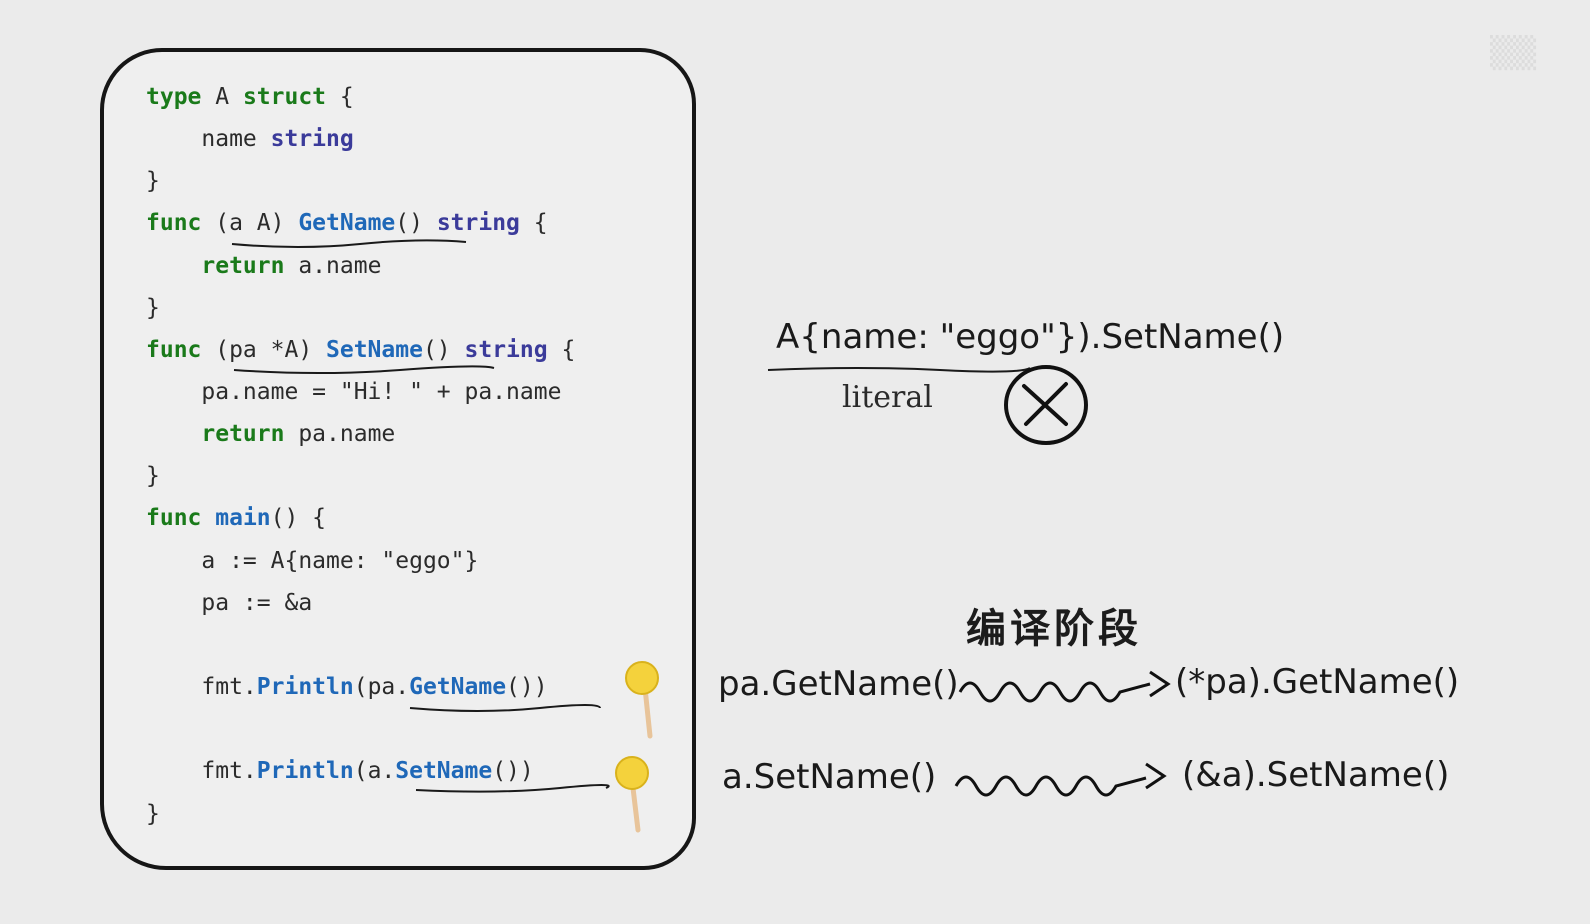 The height and width of the screenshot is (924, 1590). Describe the element at coordinates (1054, 629) in the screenshot. I see `phase-title: 编译阶段` at that location.